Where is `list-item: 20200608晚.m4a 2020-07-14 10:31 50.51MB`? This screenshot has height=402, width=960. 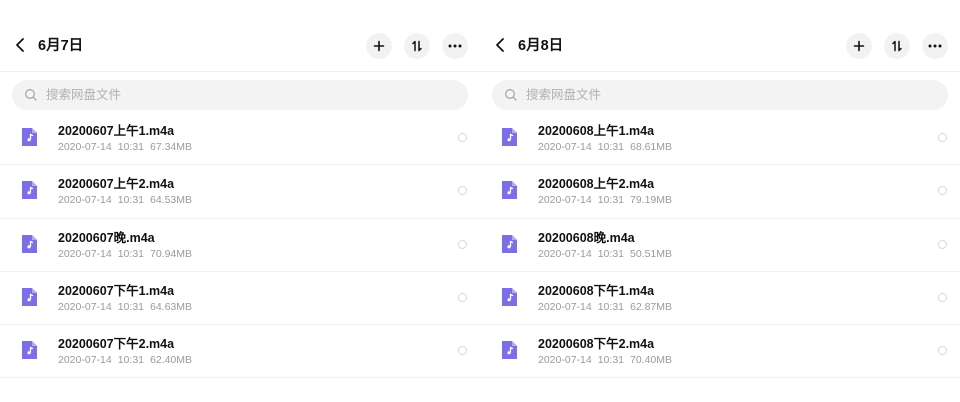
list-item: 20200608晚.m4a 2020-07-14 10:31 50.51MB is located at coordinates (720, 245).